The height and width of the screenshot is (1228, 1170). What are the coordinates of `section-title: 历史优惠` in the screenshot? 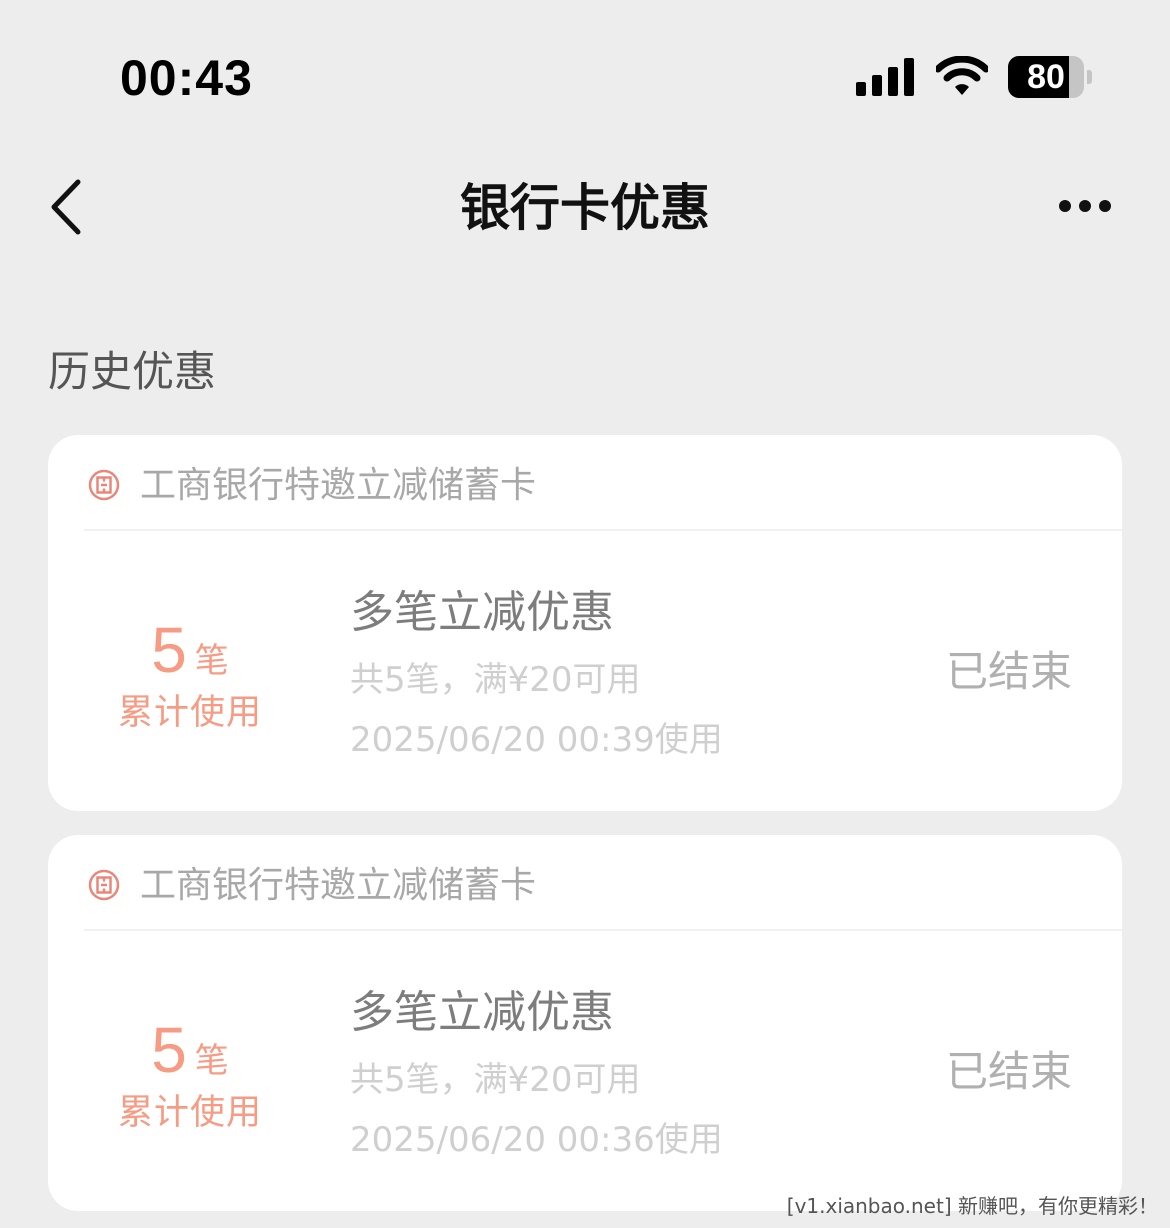 It's located at (132, 371).